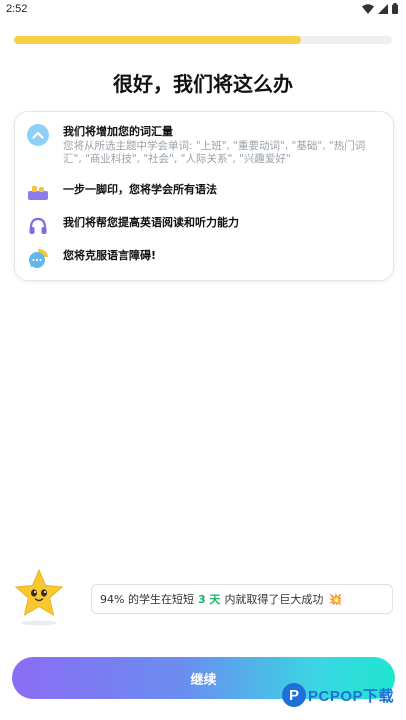 The width and height of the screenshot is (406, 720). I want to click on feature-listening: 我们将帮您提高英语阅读和听力能力, so click(133, 226).